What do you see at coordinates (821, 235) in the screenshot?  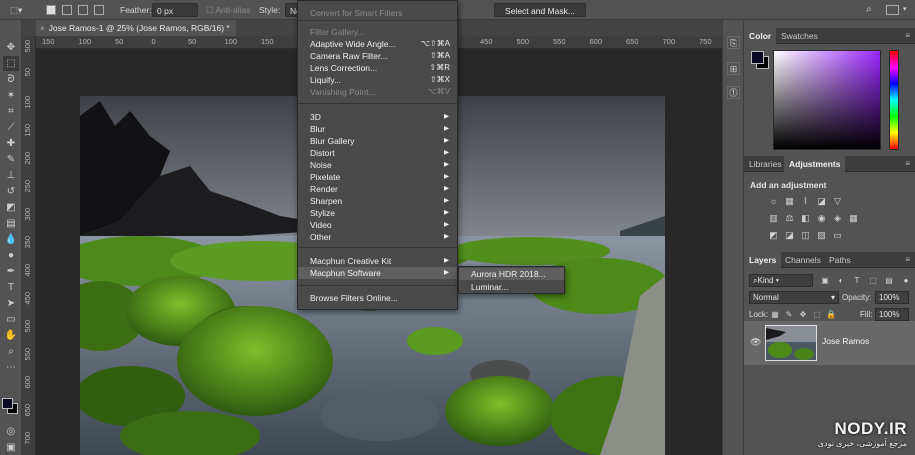 I see `selective-color-icon: ▧` at bounding box center [821, 235].